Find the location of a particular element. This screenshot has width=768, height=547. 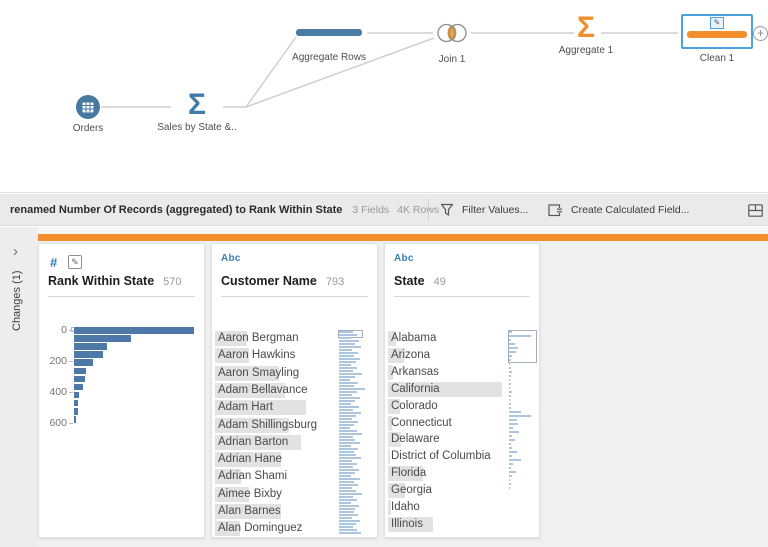

flow-node-join: Join 1 is located at coordinates (452, 42).